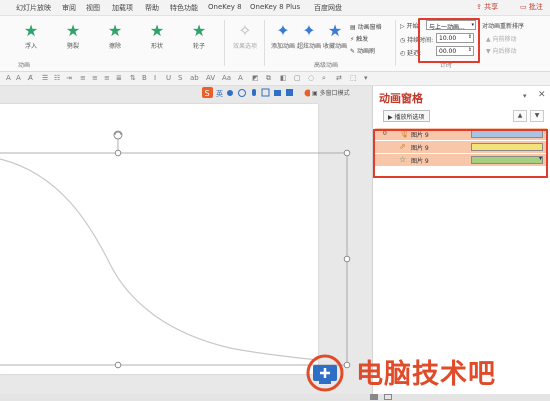 Image resolution: width=550 pixels, height=401 pixels. What do you see at coordinates (157, 36) in the screenshot?
I see `effect-shape: ★ 形状` at bounding box center [157, 36].